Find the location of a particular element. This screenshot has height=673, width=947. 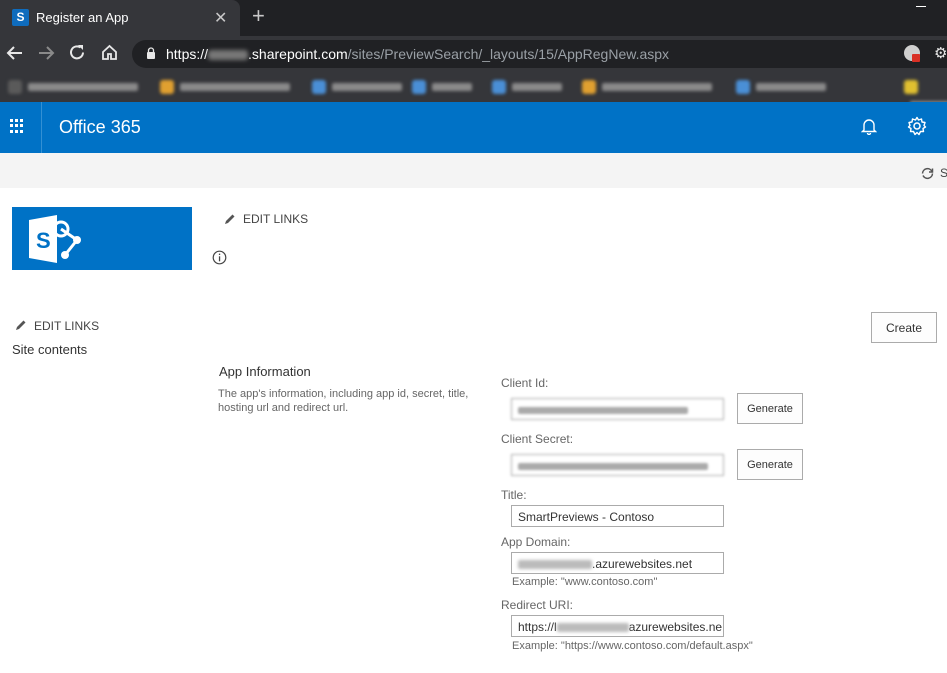

app-domain-input: .azurewebsites.net is located at coordinates (617, 563).